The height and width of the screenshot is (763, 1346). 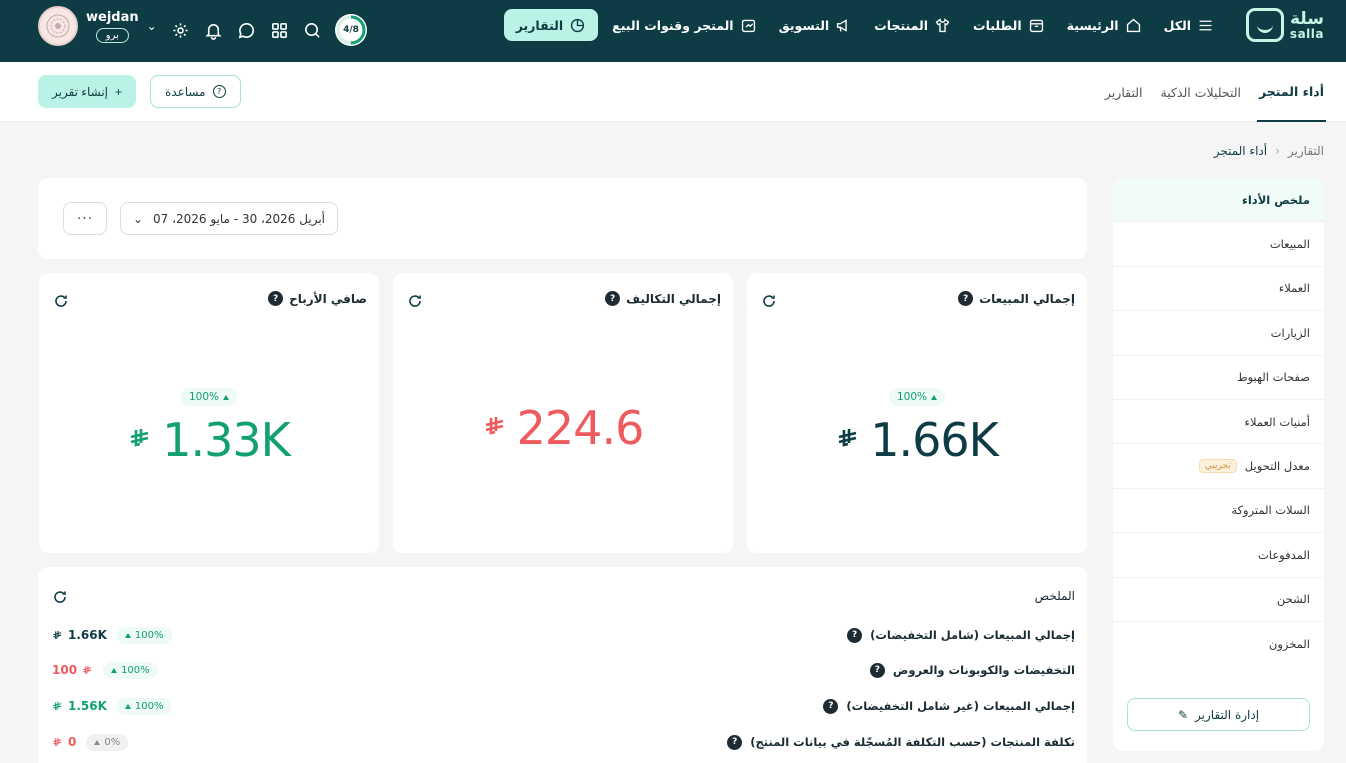 I want to click on chat-button, so click(x=246, y=30).